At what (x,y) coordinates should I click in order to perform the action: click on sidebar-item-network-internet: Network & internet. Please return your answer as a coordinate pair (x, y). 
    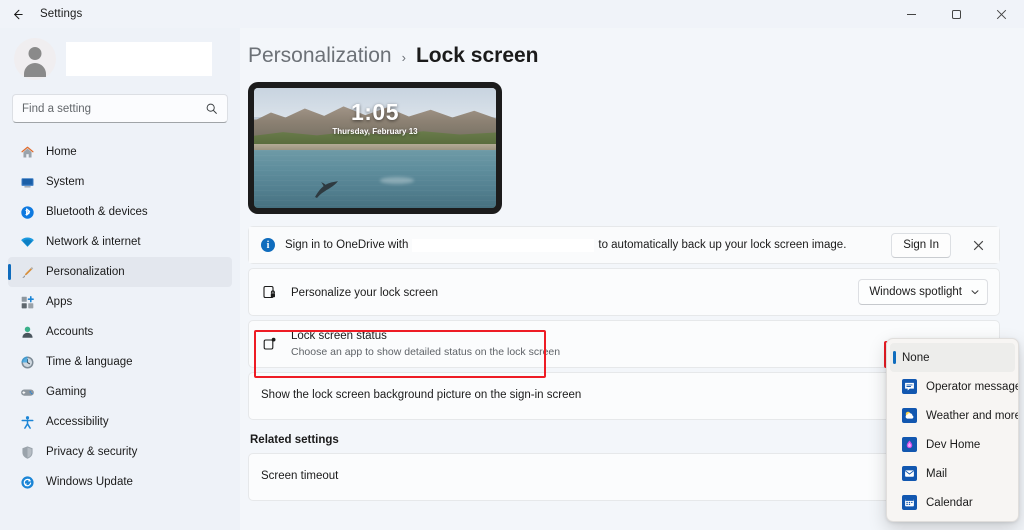
    Looking at the image, I should click on (120, 242).